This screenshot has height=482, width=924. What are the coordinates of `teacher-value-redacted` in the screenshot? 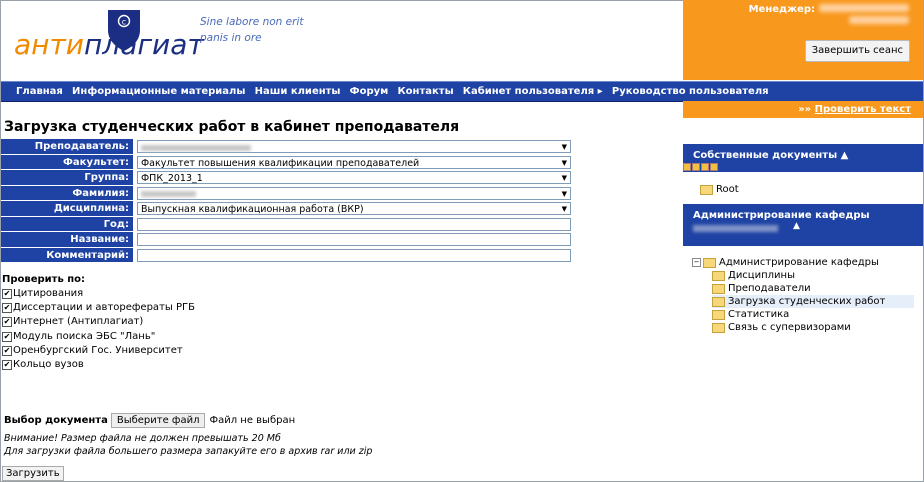 It's located at (196, 147).